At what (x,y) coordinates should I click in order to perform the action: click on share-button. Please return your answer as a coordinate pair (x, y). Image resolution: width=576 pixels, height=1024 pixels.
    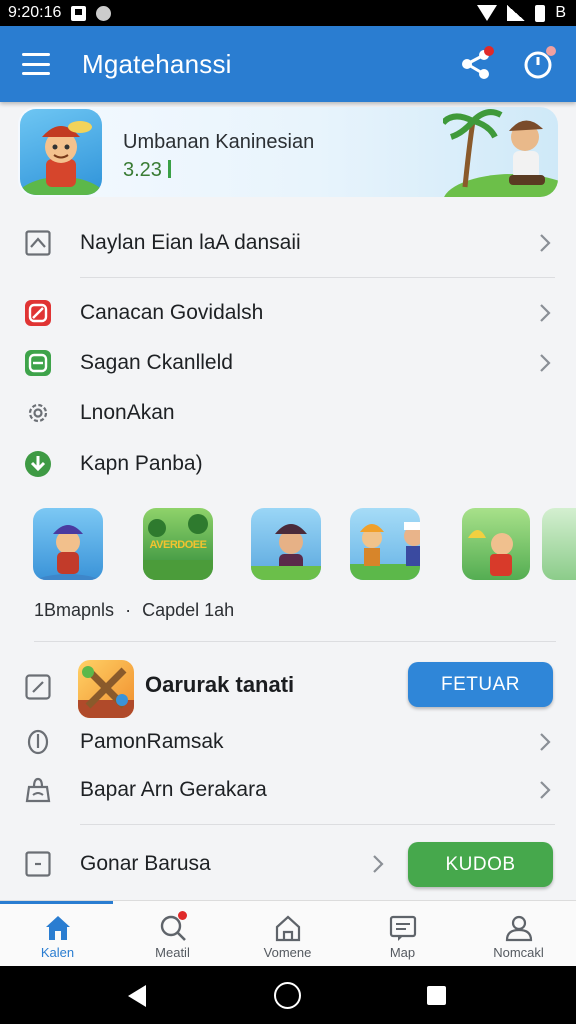
    Looking at the image, I should click on (476, 64).